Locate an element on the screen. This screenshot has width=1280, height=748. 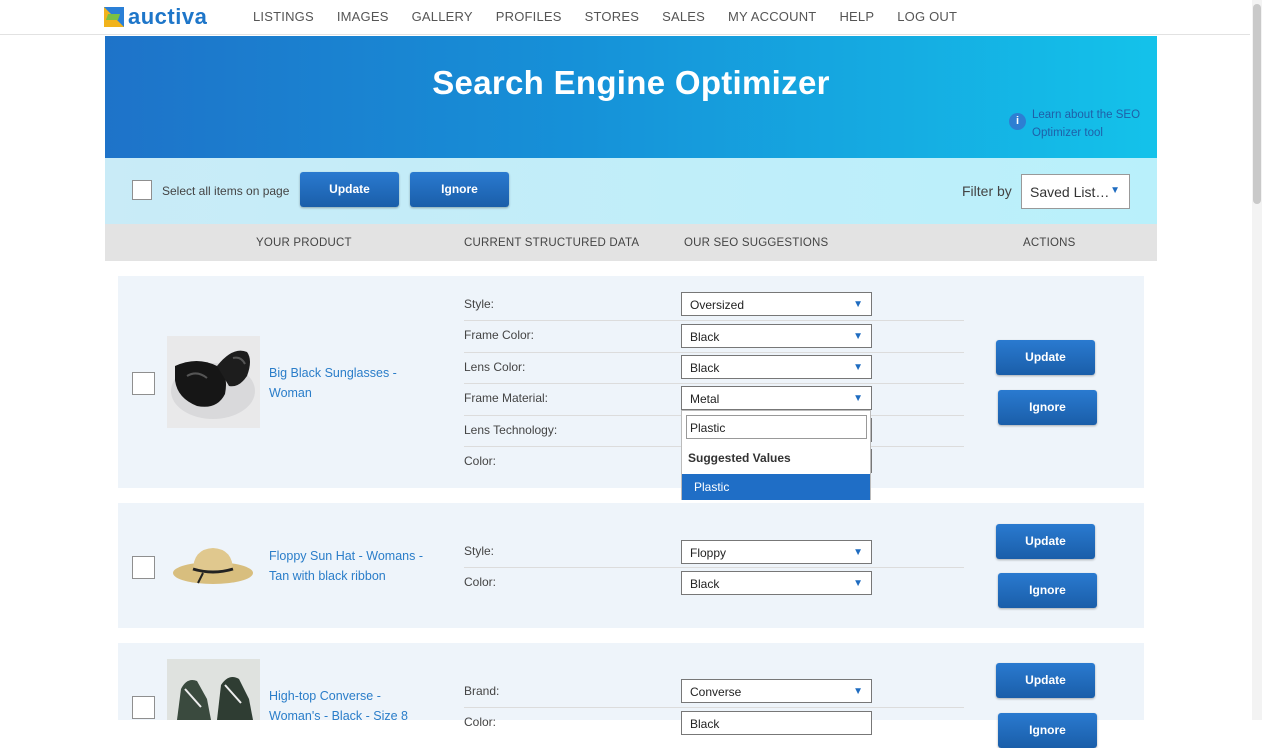
nav-link-profiles: PROFILES is located at coordinates (529, 16).